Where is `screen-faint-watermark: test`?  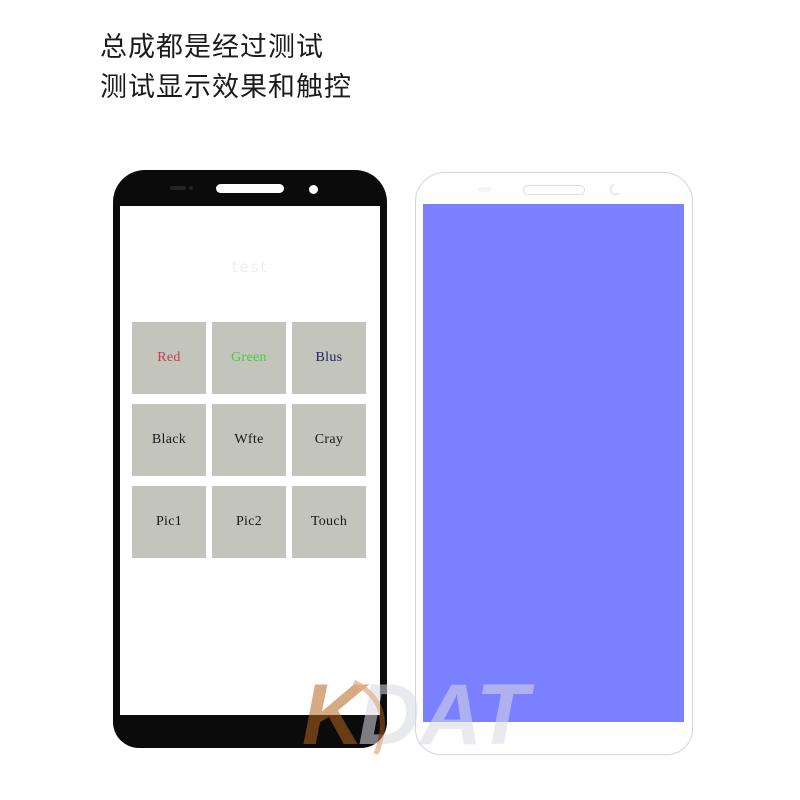 screen-faint-watermark: test is located at coordinates (250, 267).